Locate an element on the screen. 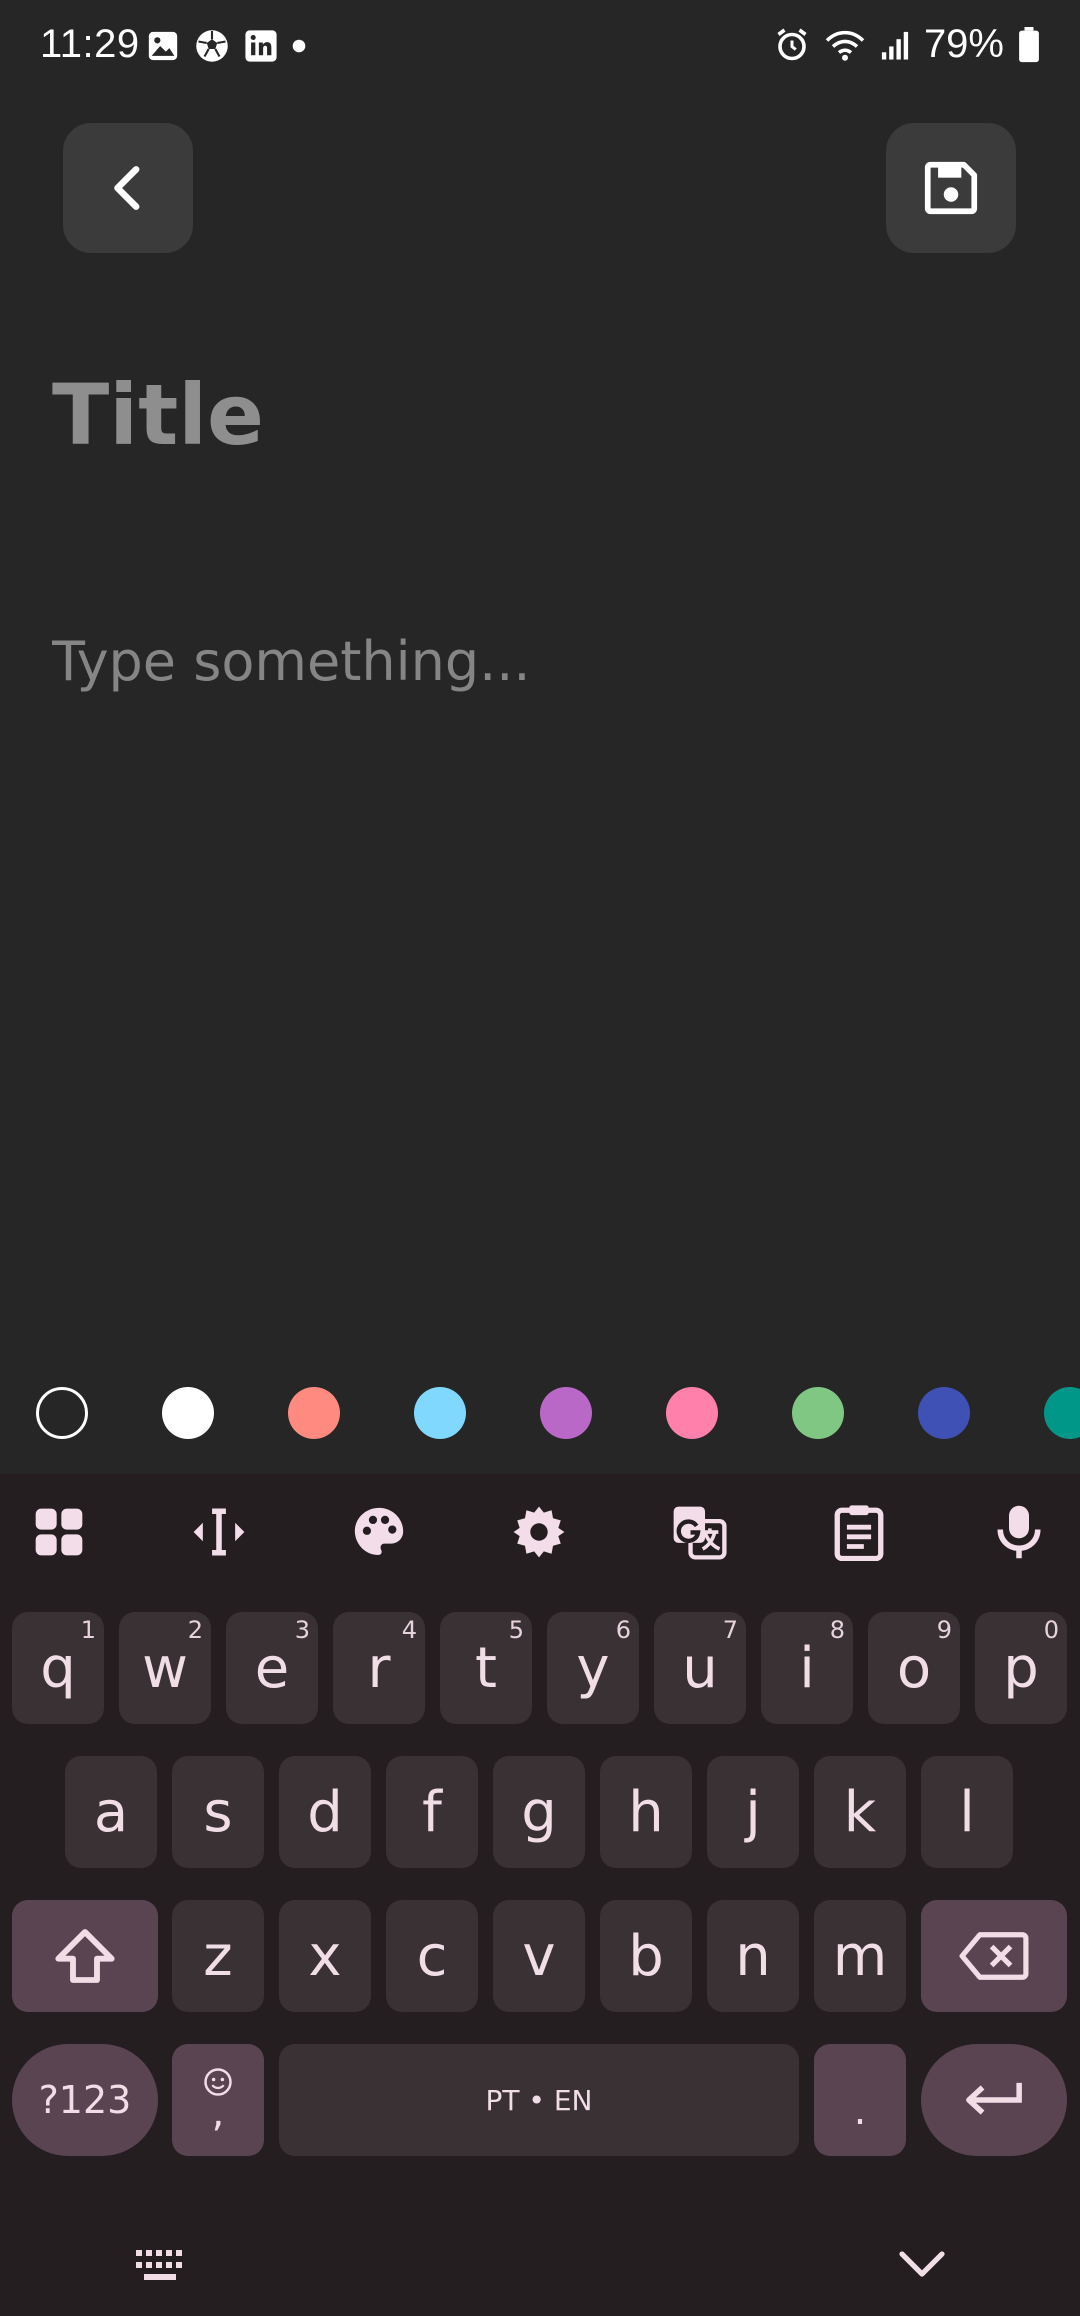  key-label: p is located at coordinates (1021, 1668).